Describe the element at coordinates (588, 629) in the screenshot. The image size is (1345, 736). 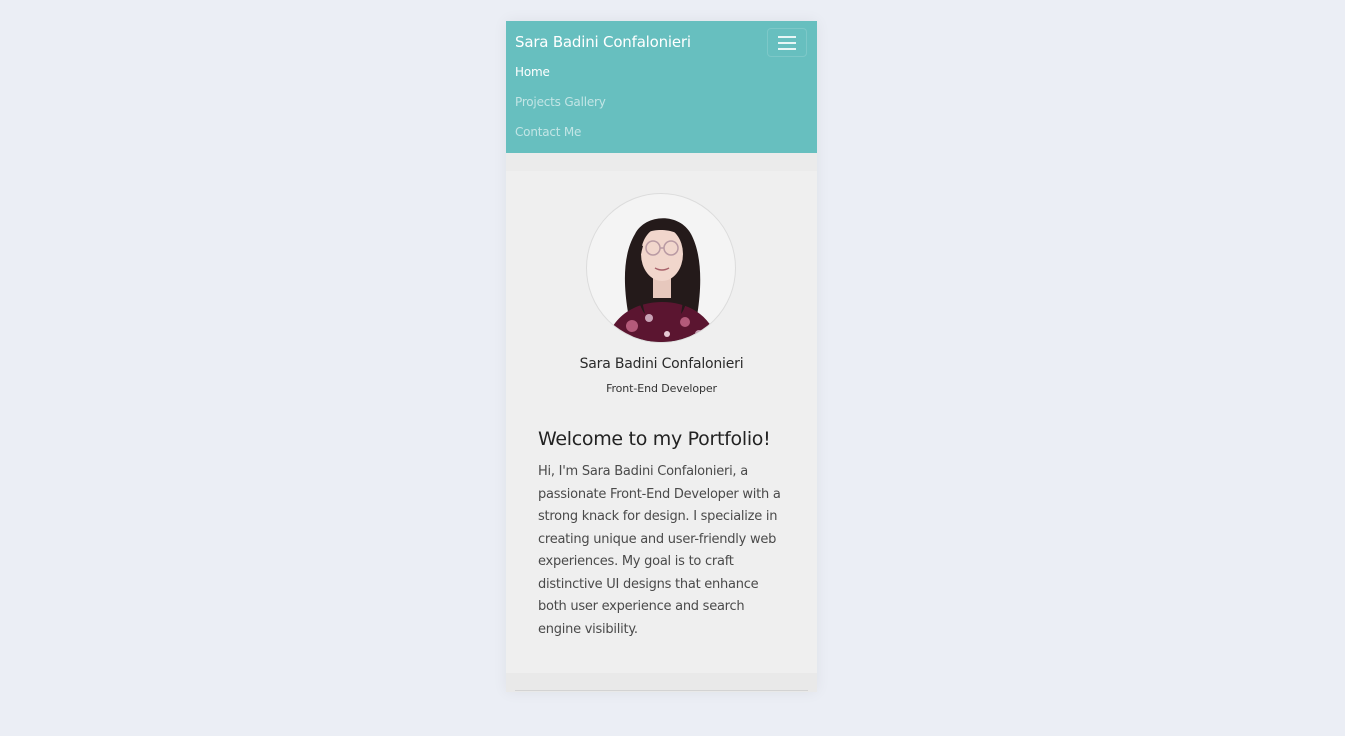
I see `intro-line: engine visibility.` at that location.